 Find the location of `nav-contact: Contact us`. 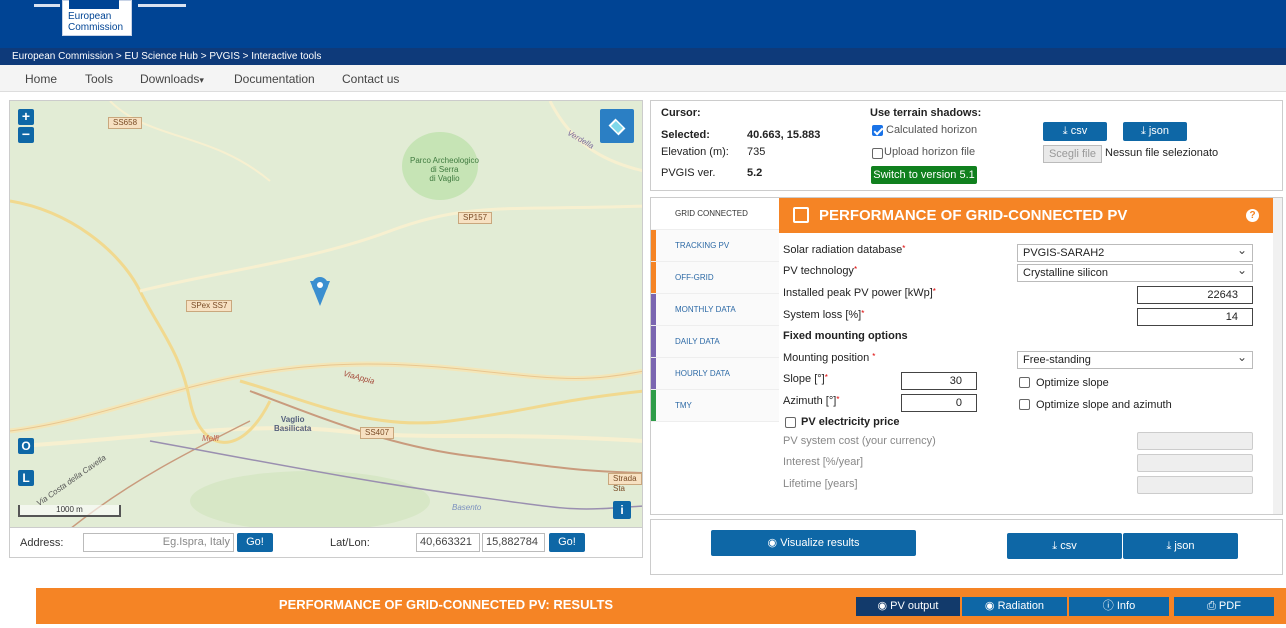

nav-contact: Contact us is located at coordinates (370, 79).